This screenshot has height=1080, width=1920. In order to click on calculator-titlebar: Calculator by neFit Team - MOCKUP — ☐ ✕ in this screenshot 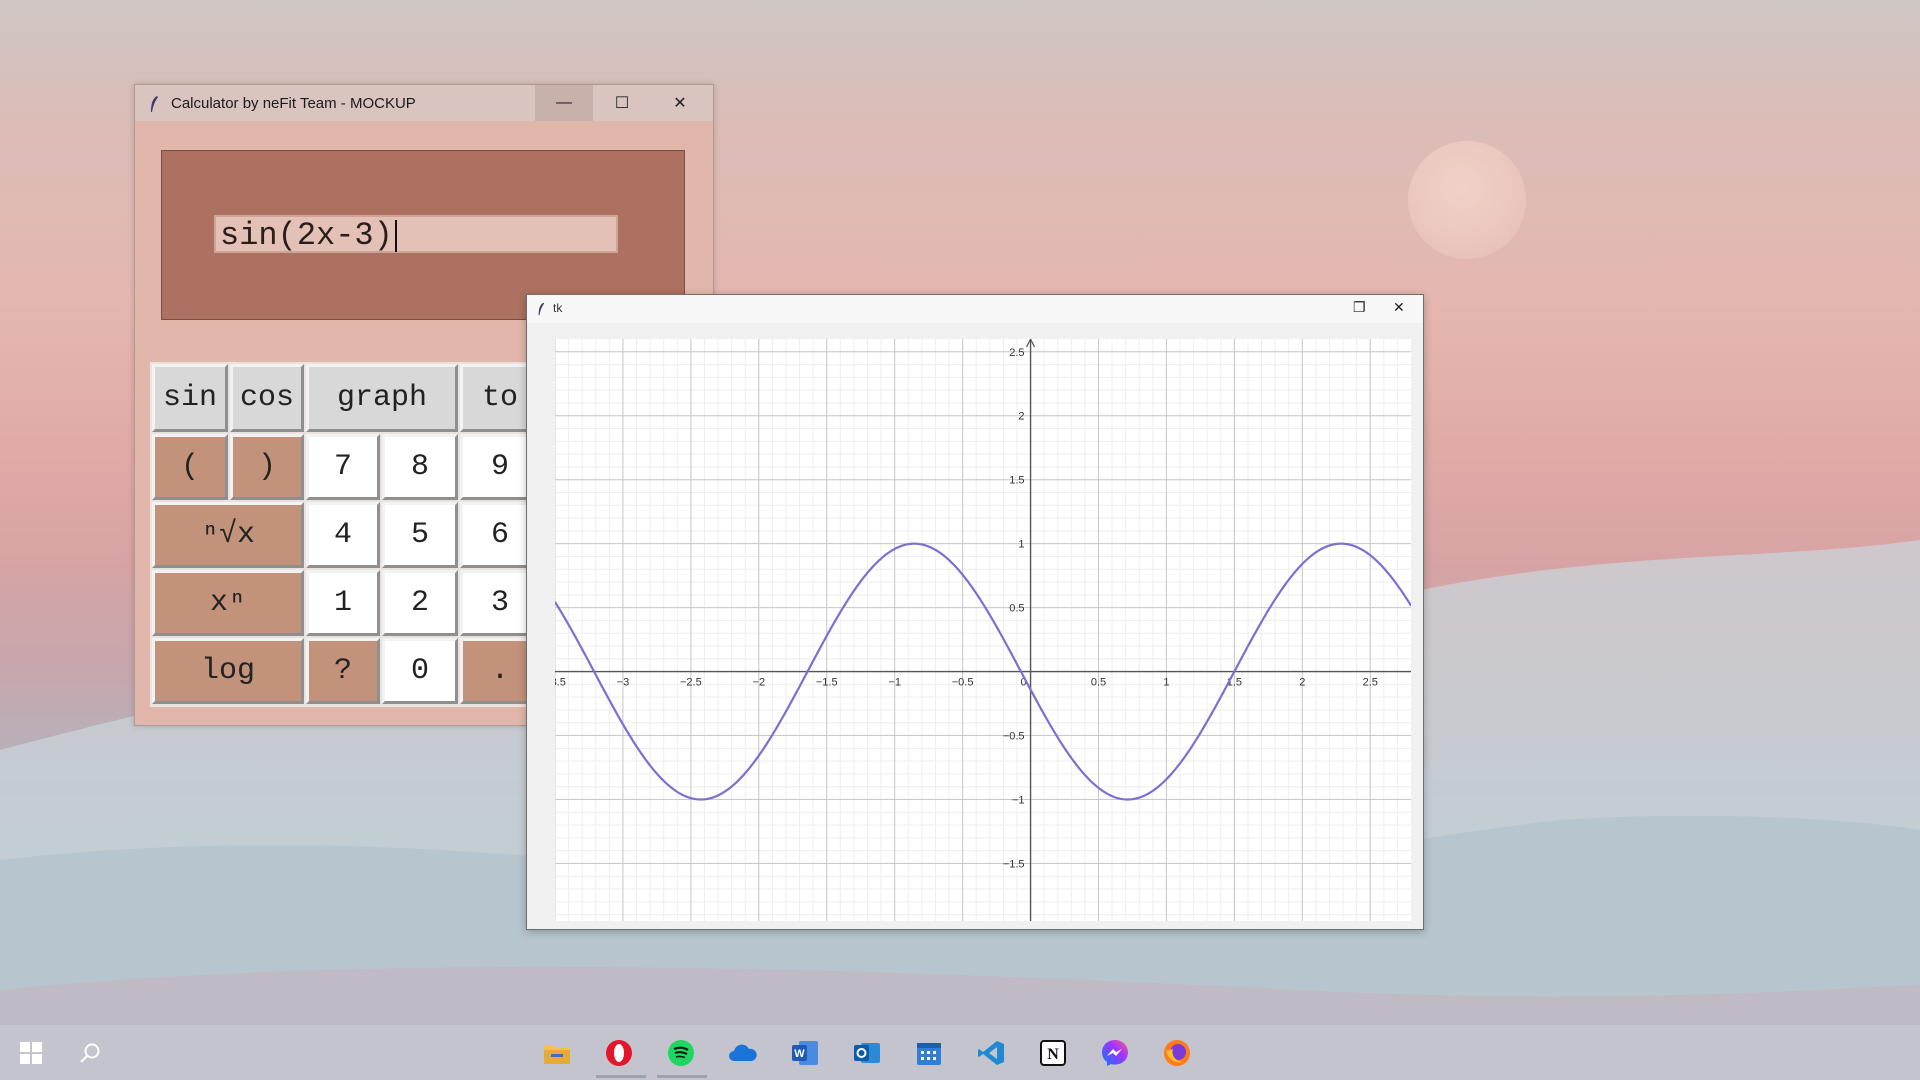, I will do `click(424, 103)`.